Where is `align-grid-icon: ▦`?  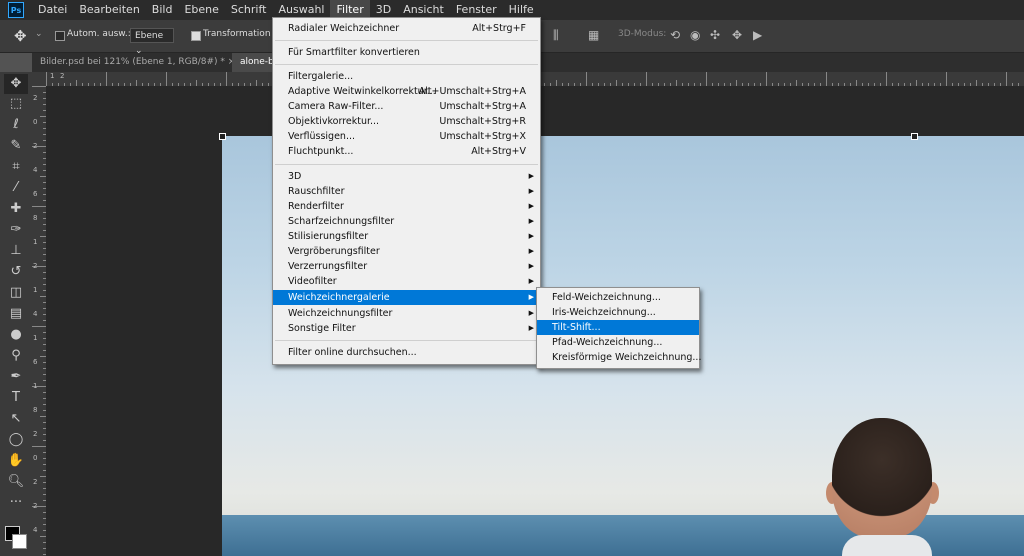 align-grid-icon: ▦ is located at coordinates (593, 35).